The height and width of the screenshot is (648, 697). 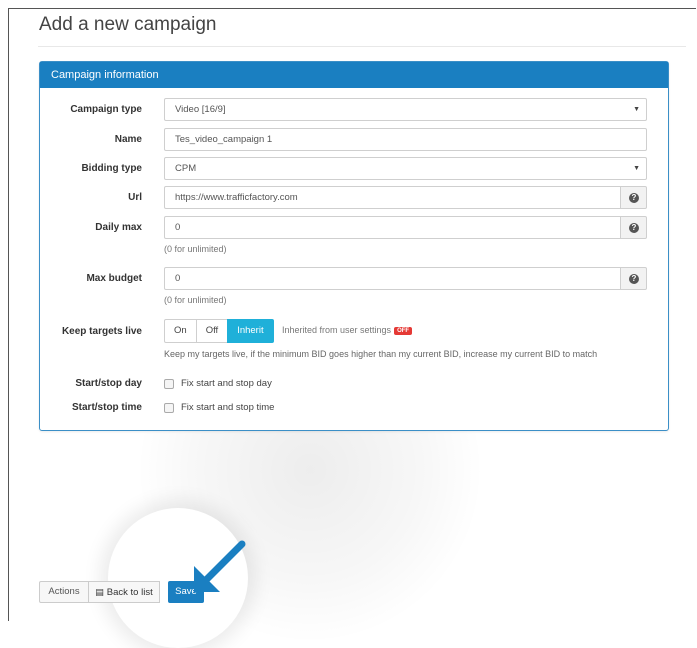 I want to click on title-divider, so click(x=362, y=46).